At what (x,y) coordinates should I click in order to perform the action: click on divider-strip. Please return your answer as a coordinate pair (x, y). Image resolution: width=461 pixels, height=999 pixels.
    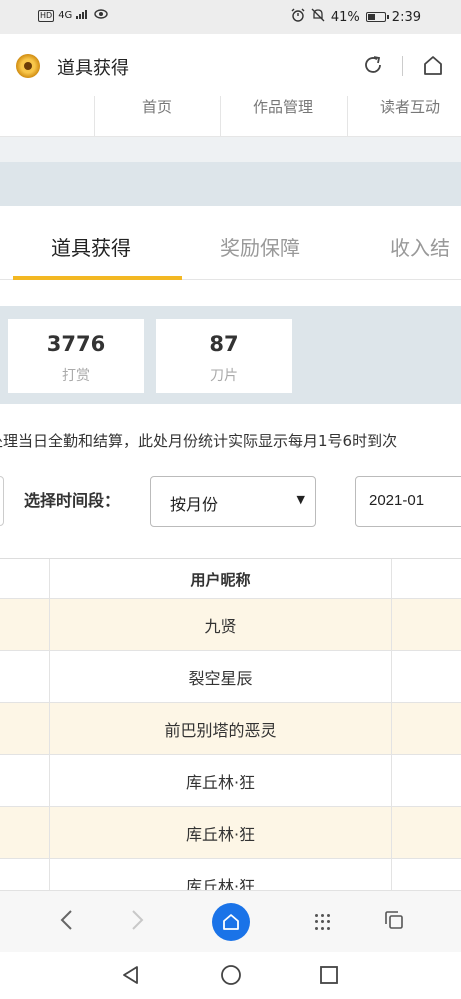
    Looking at the image, I should click on (230, 149).